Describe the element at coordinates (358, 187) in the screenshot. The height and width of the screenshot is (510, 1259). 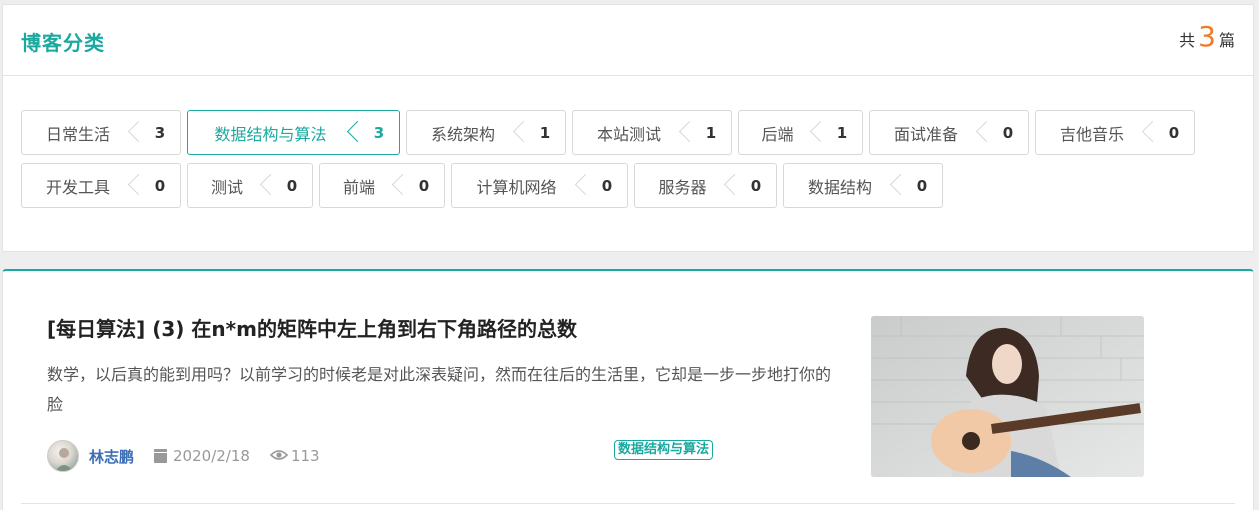
I see `category-tag-name: 前端` at that location.